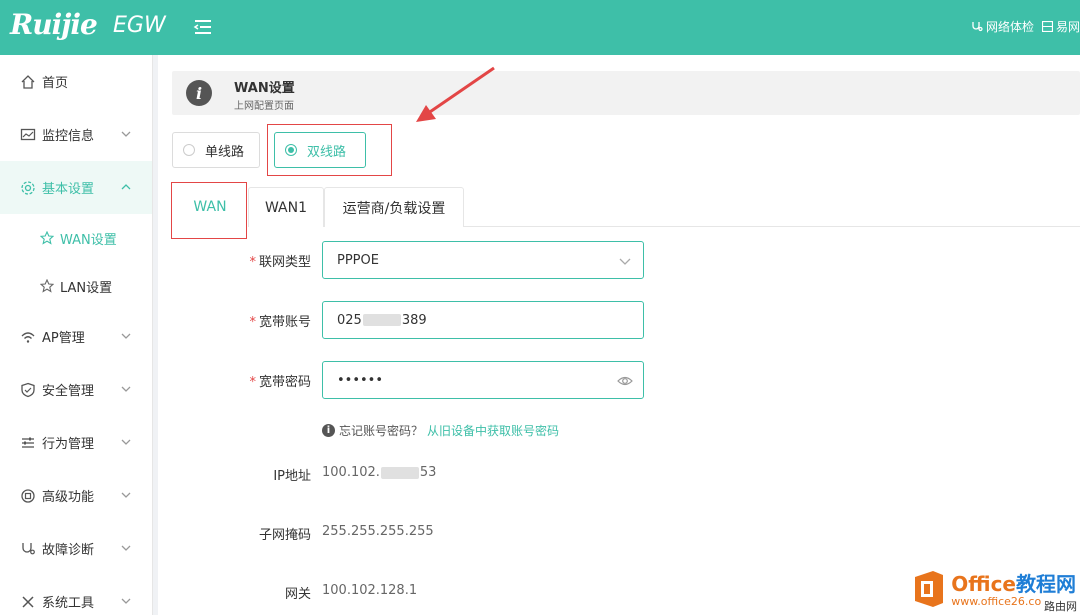 The image size is (1080, 615). I want to click on sidebar-item-diagnosis: 故障诊断, so click(76, 548).